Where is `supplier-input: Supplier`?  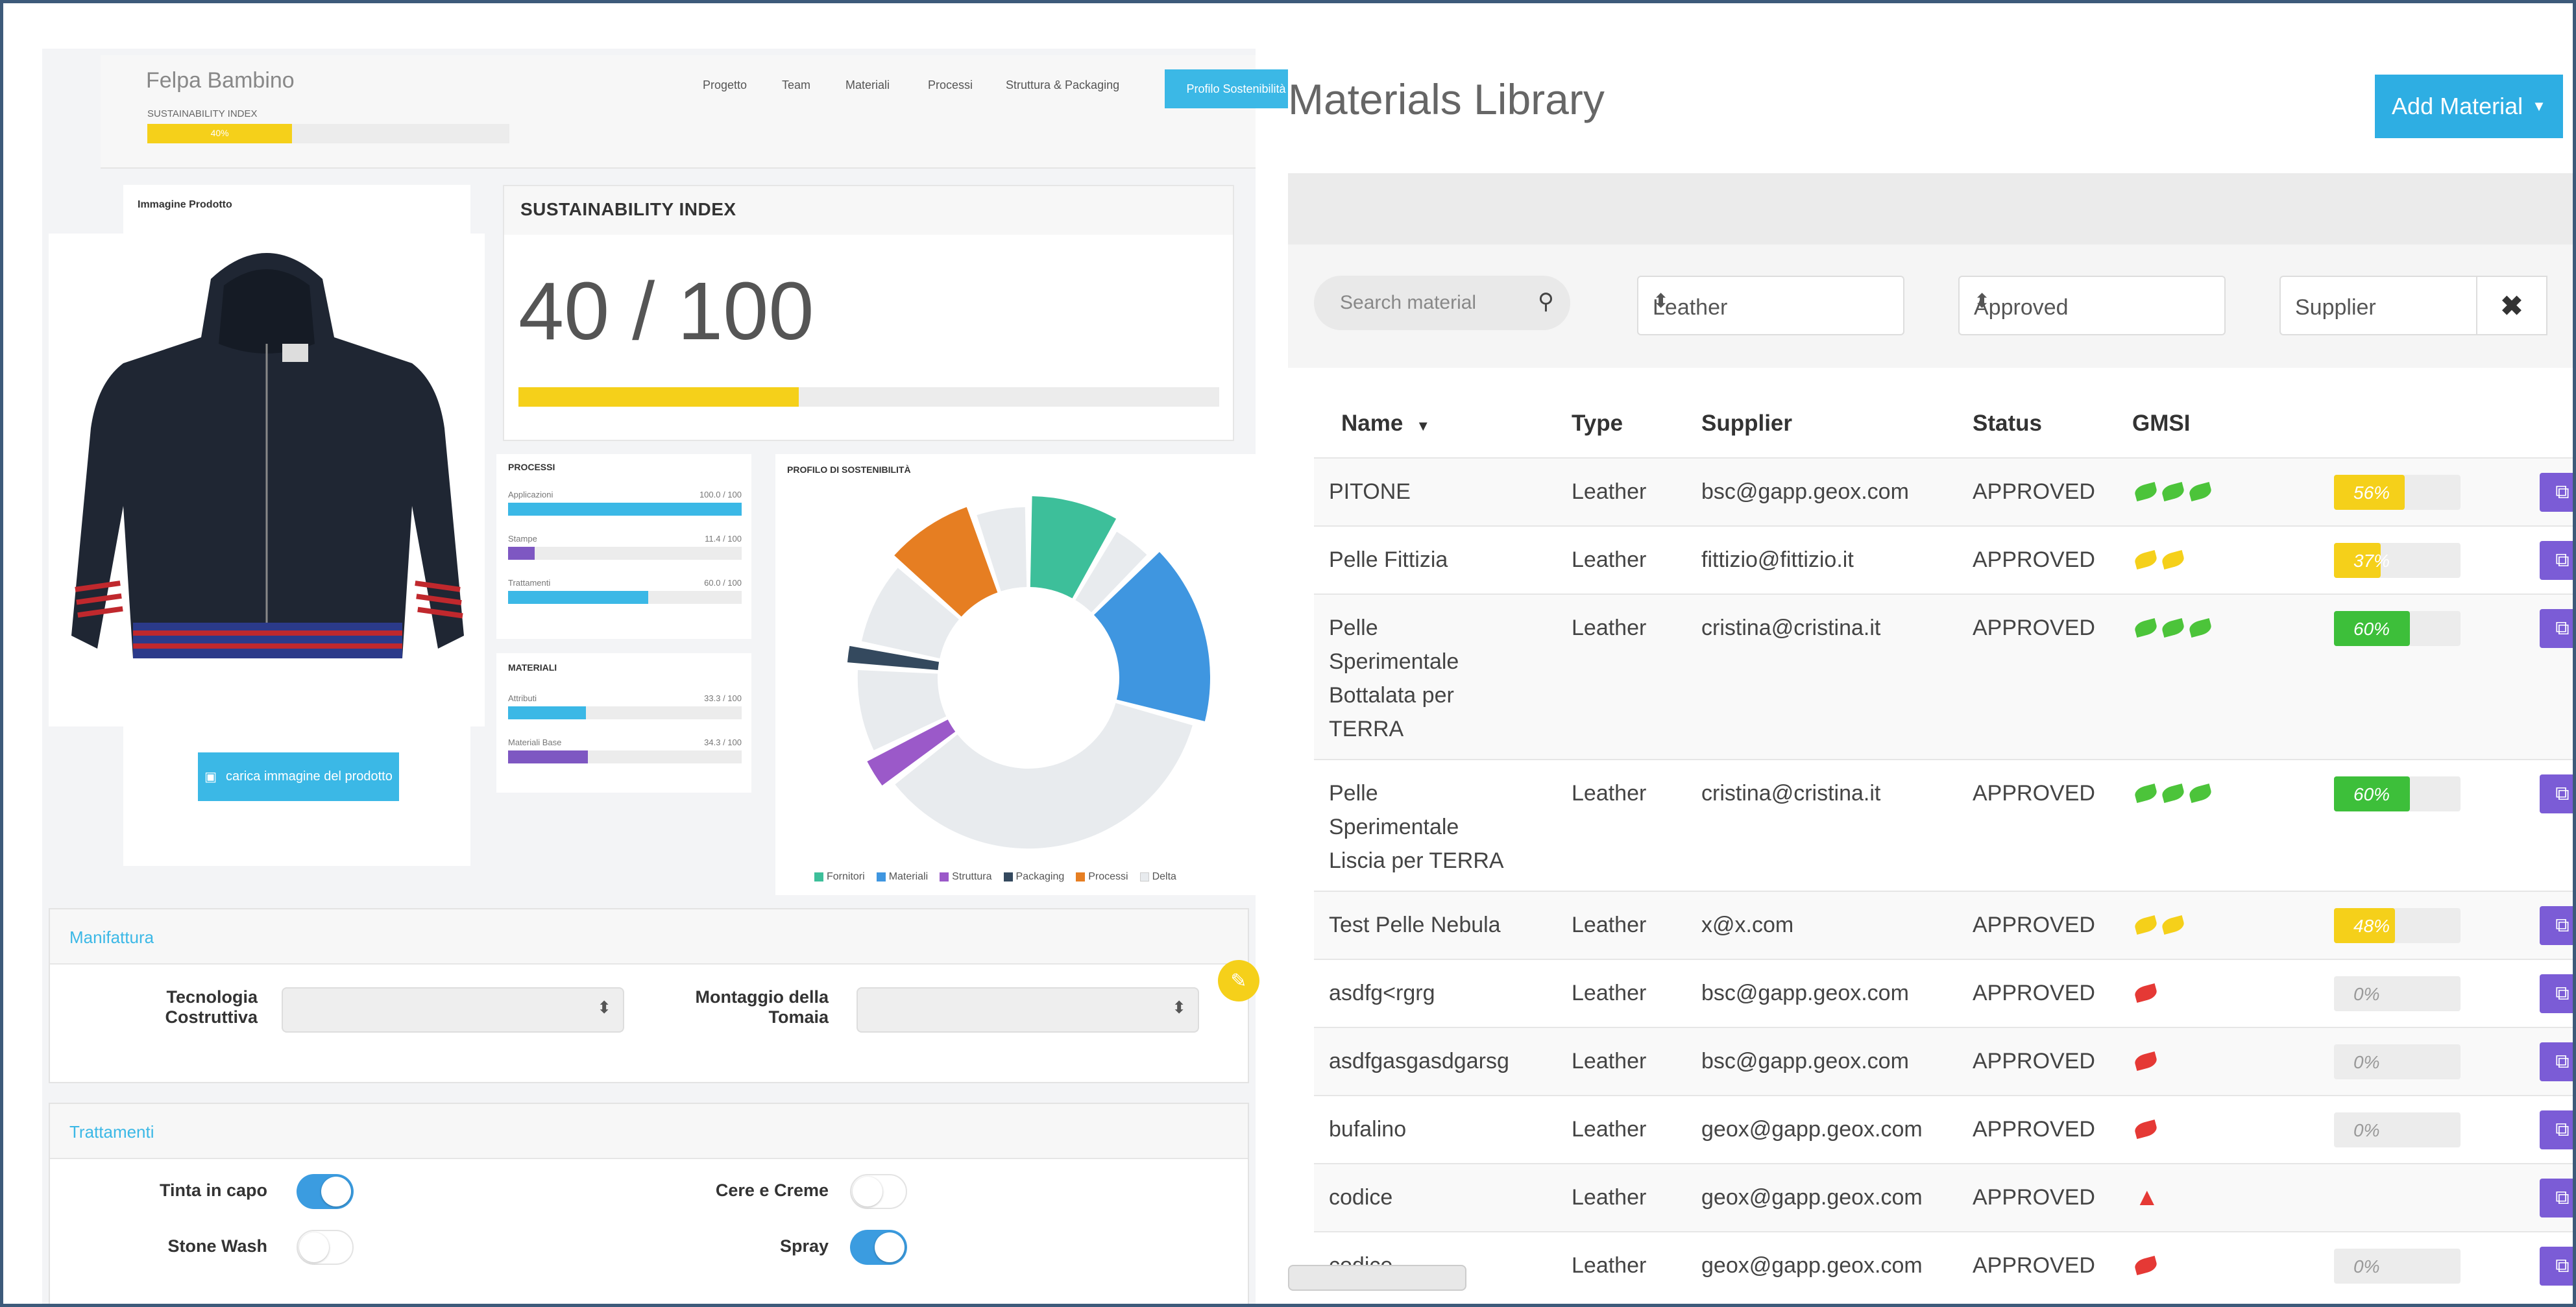
supplier-input: Supplier is located at coordinates (2378, 305).